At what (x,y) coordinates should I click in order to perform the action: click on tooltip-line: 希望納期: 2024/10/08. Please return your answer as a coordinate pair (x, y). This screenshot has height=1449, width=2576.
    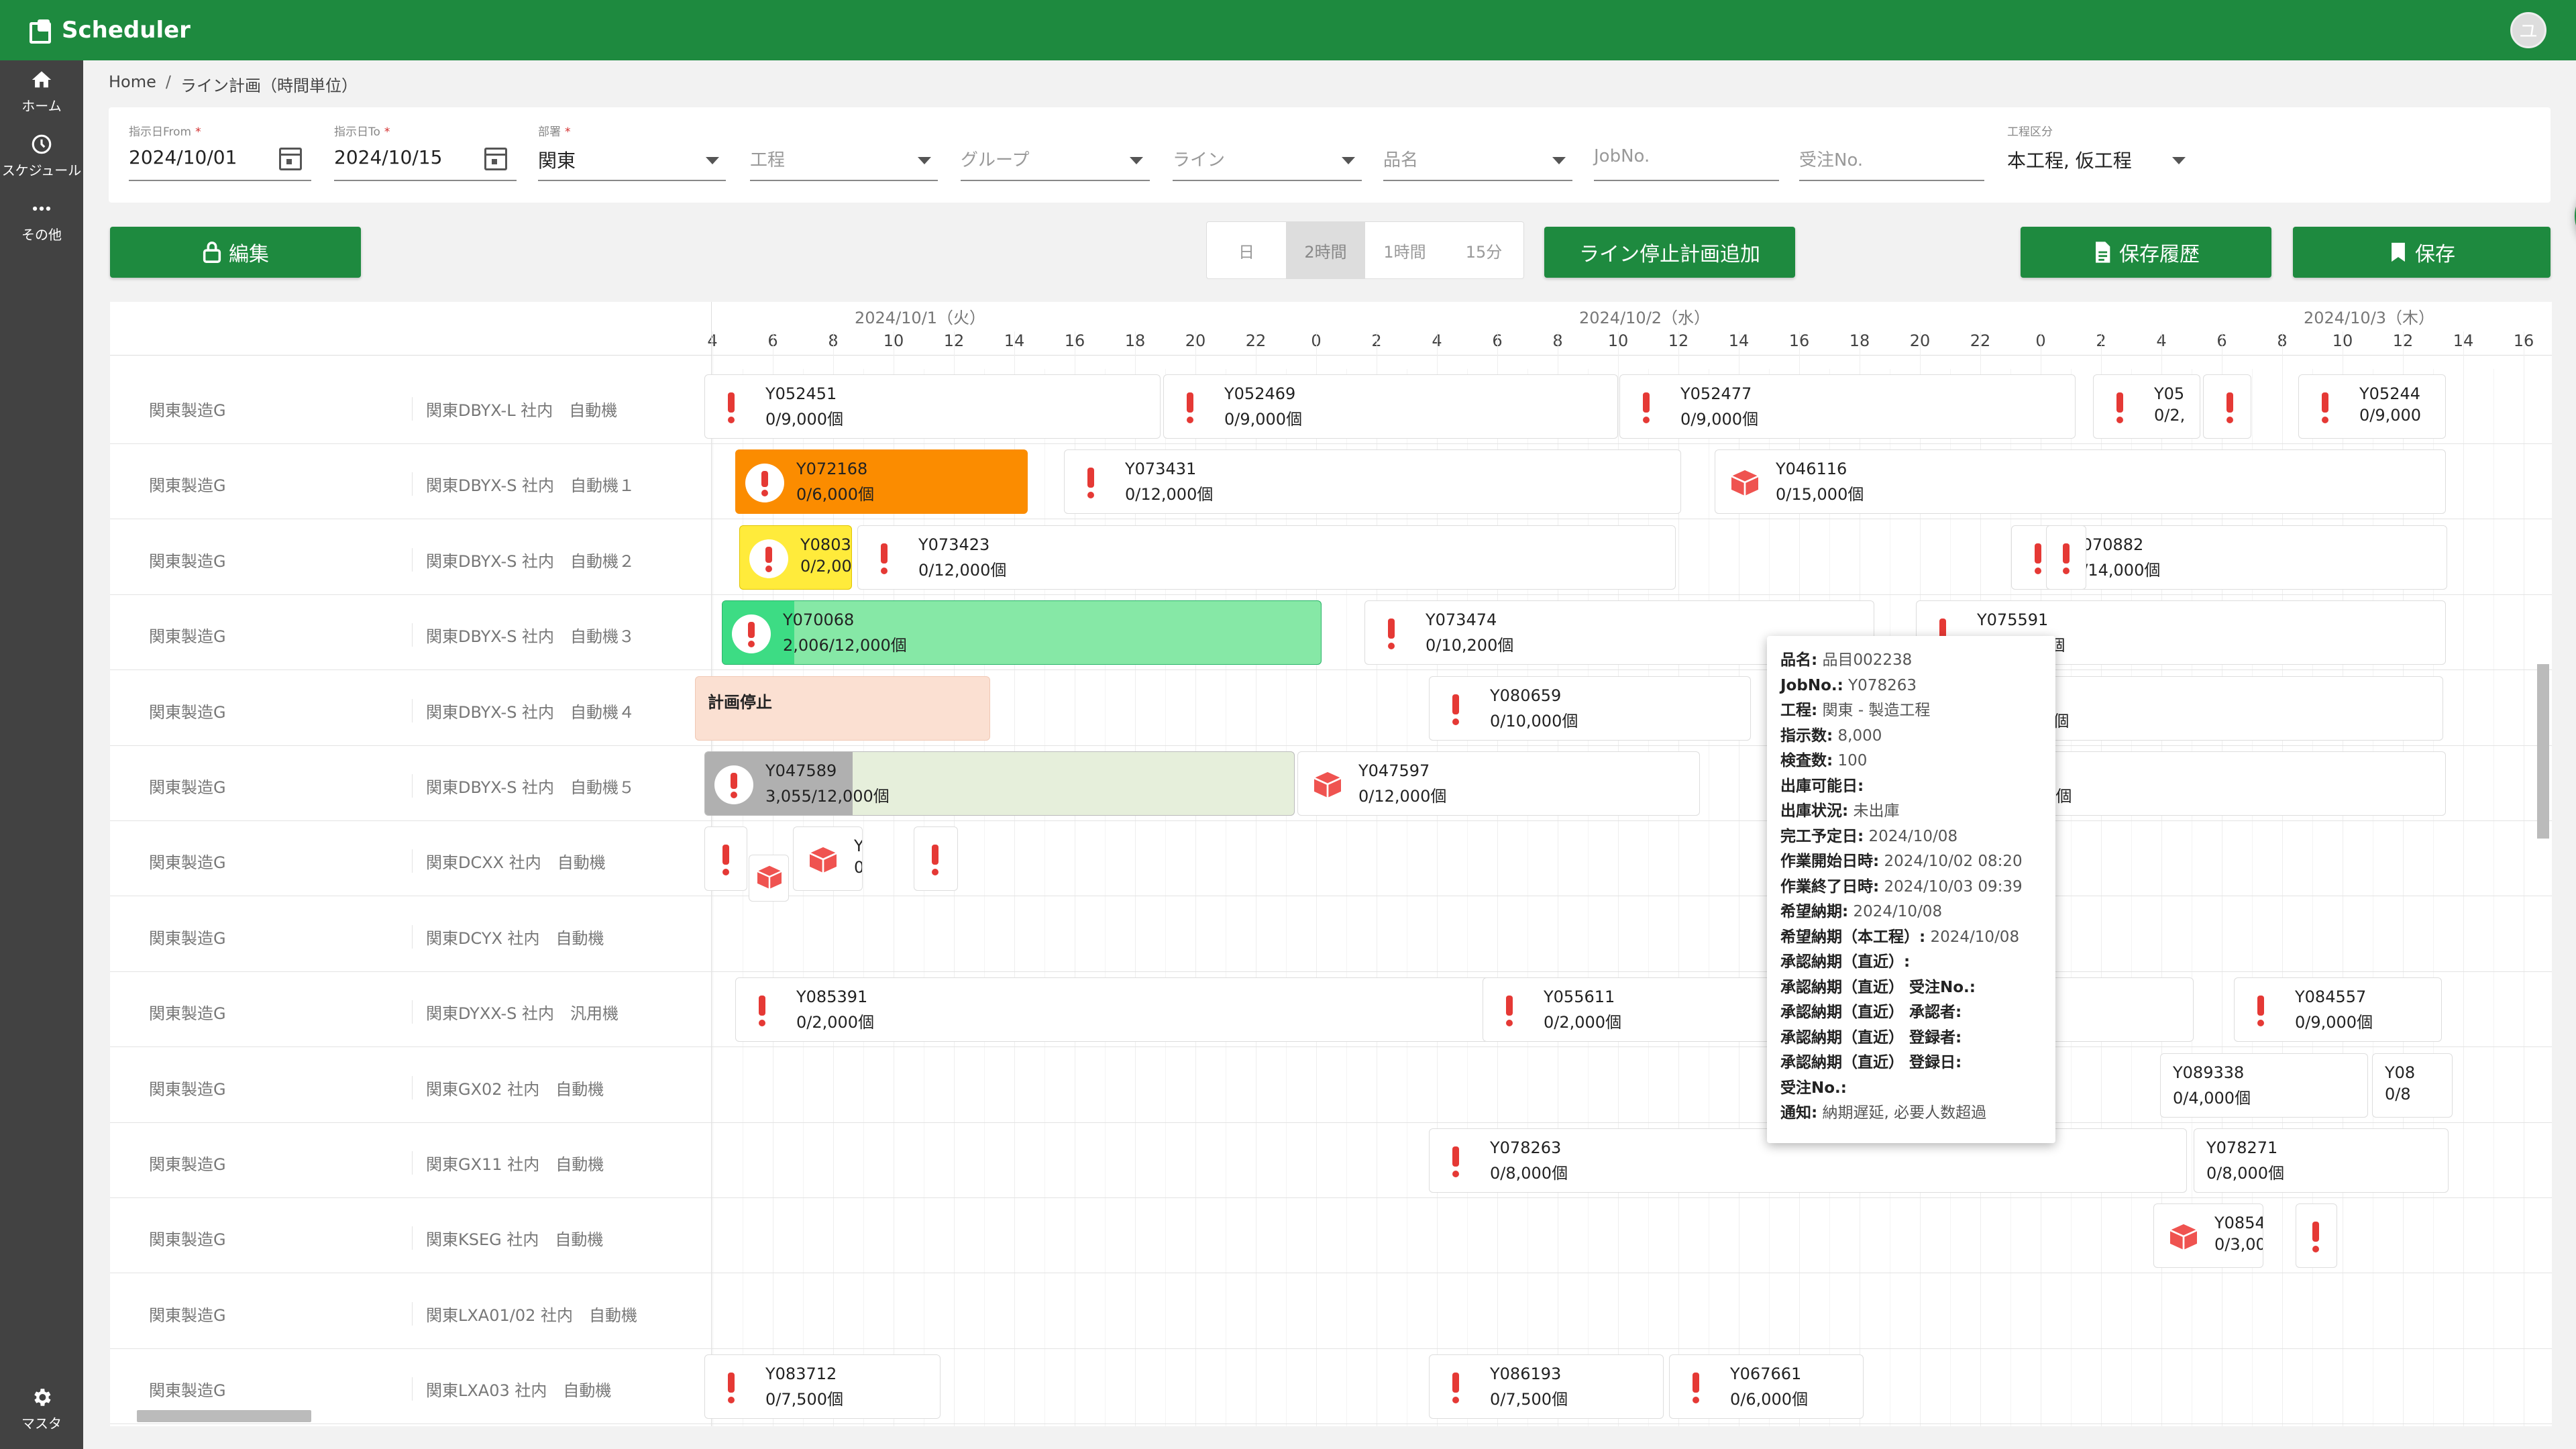
    Looking at the image, I should click on (1911, 912).